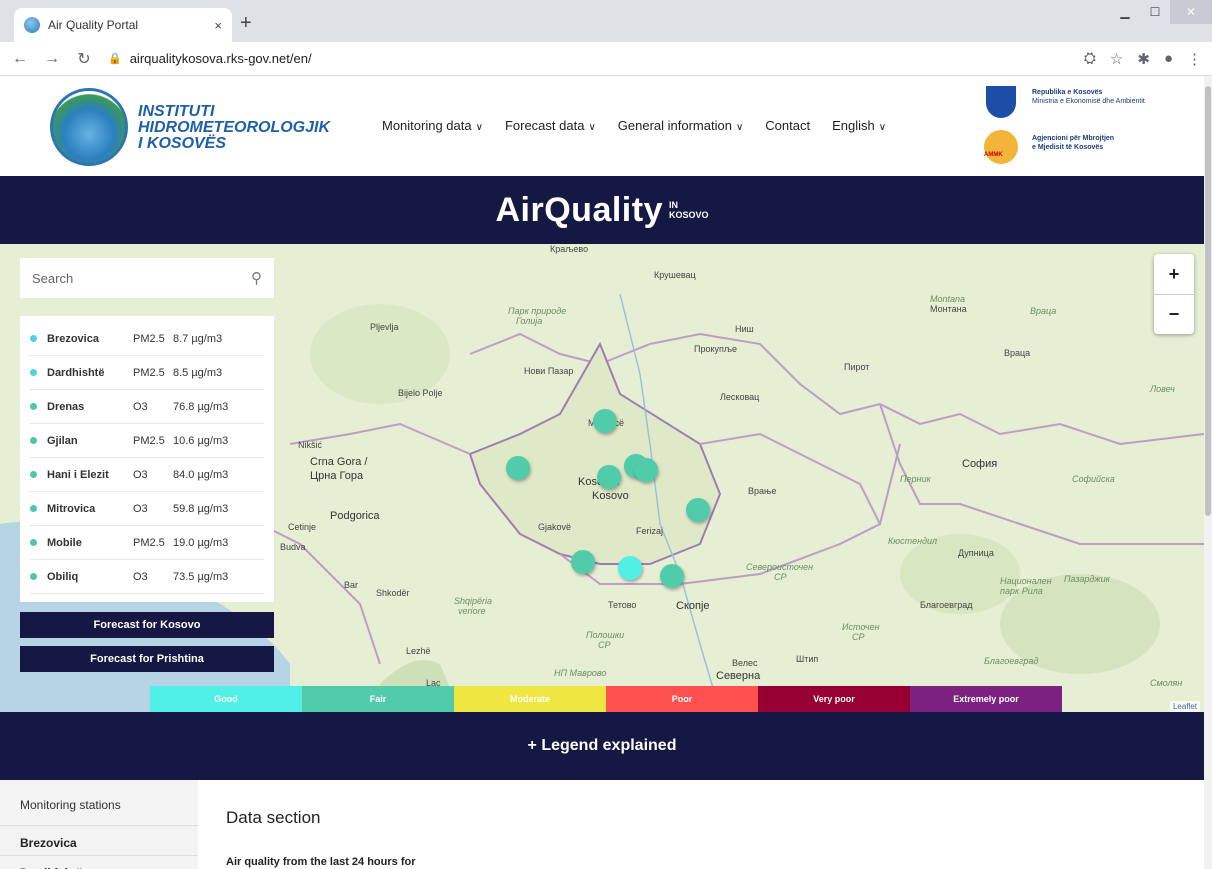 The image size is (1212, 869). What do you see at coordinates (1093, 479) in the screenshot?
I see `map-label: Софийска` at bounding box center [1093, 479].